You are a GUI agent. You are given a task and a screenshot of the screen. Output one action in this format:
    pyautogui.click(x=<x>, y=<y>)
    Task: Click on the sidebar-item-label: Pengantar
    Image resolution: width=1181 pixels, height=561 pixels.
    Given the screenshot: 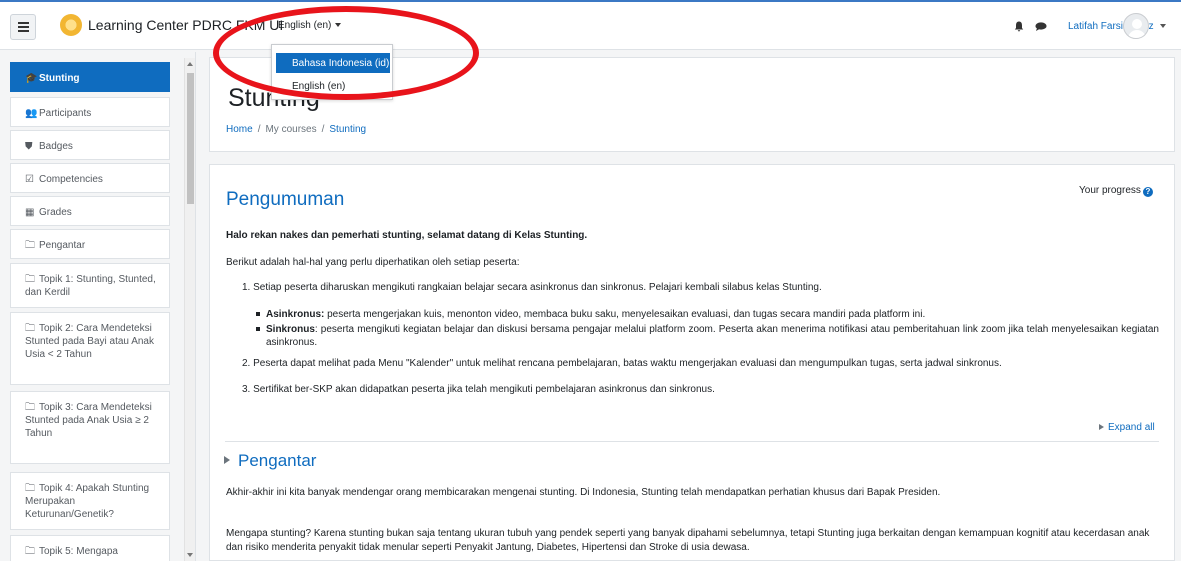 What is the action you would take?
    pyautogui.click(x=62, y=245)
    